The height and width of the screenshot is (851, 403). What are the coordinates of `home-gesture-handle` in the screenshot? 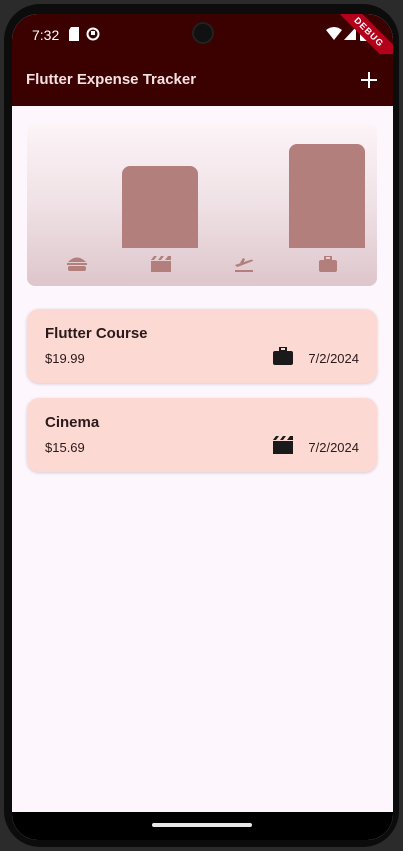 It's located at (202, 825).